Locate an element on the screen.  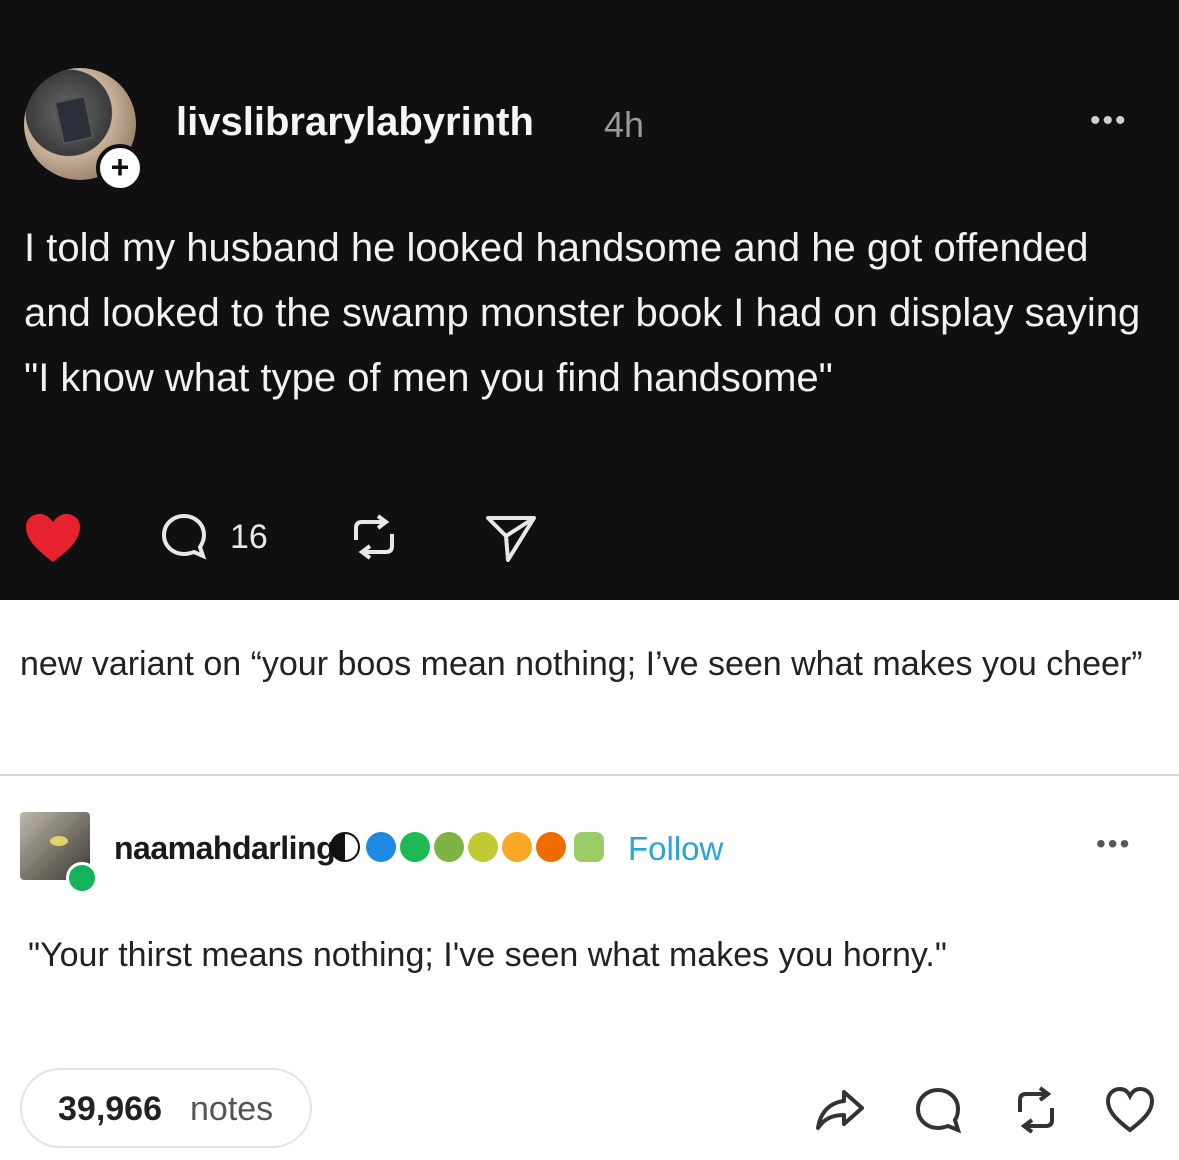
book-image is located at coordinates (74, 120).